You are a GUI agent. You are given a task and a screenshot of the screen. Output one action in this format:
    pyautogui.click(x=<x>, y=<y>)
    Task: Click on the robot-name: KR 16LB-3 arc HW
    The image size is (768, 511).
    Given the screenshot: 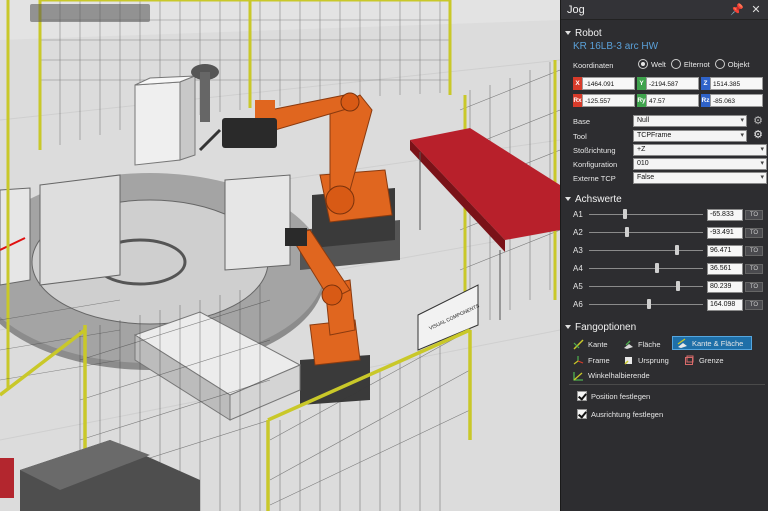 What is the action you would take?
    pyautogui.click(x=616, y=46)
    